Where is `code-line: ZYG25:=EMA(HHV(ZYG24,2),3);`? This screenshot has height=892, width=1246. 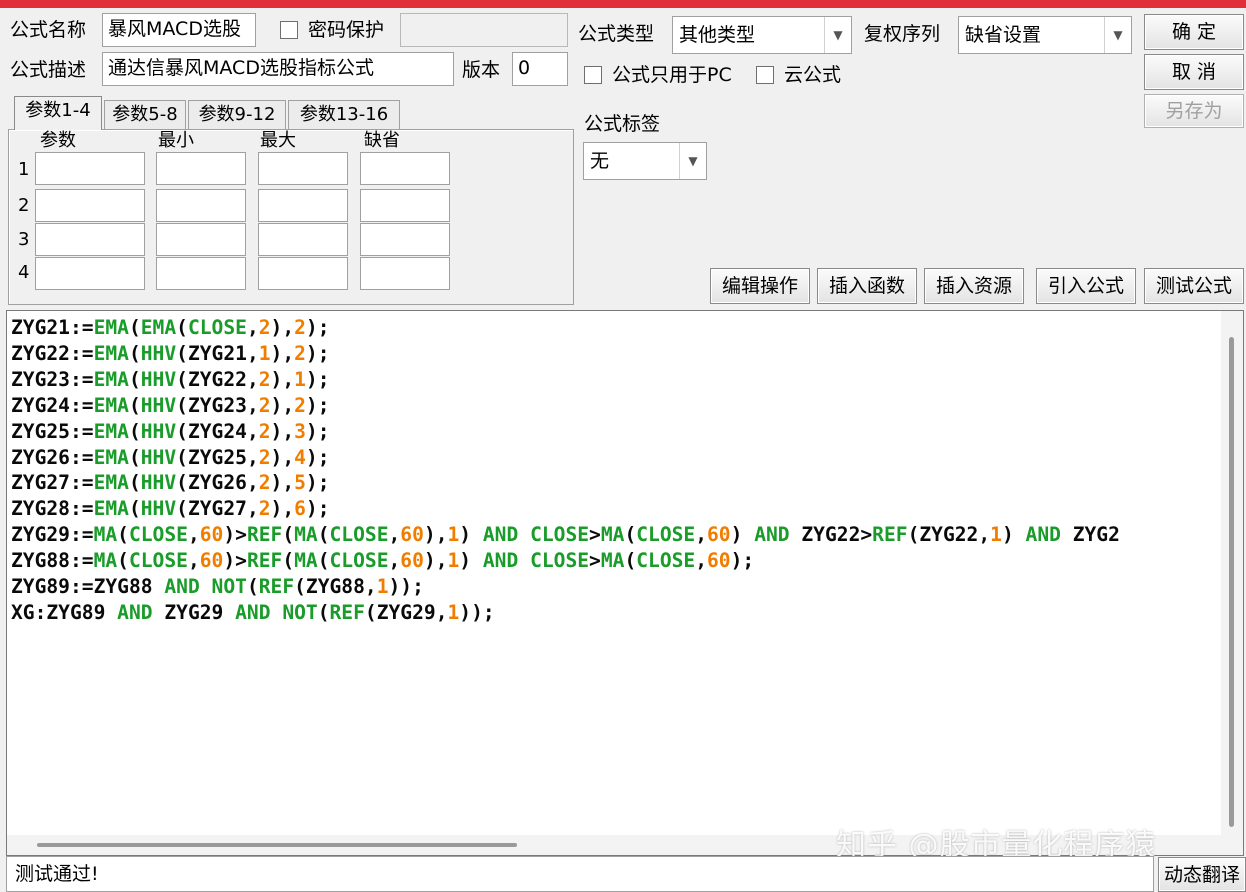
code-line: ZYG25:=EMA(HHV(ZYG24,2),3); is located at coordinates (565, 432).